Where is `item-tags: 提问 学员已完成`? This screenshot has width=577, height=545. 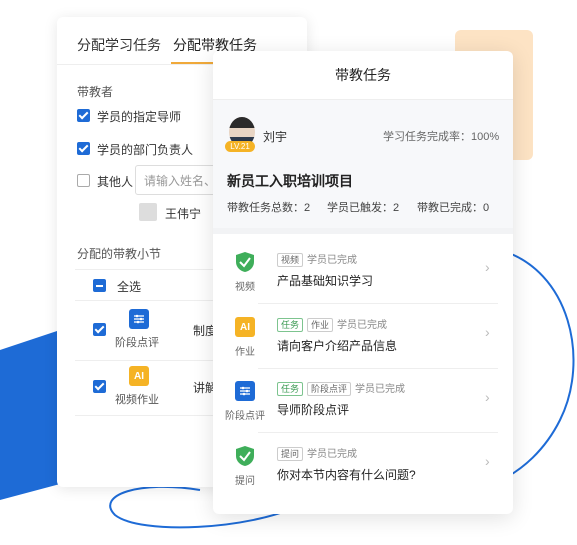 item-tags: 提问 学员已完成 is located at coordinates (317, 453).